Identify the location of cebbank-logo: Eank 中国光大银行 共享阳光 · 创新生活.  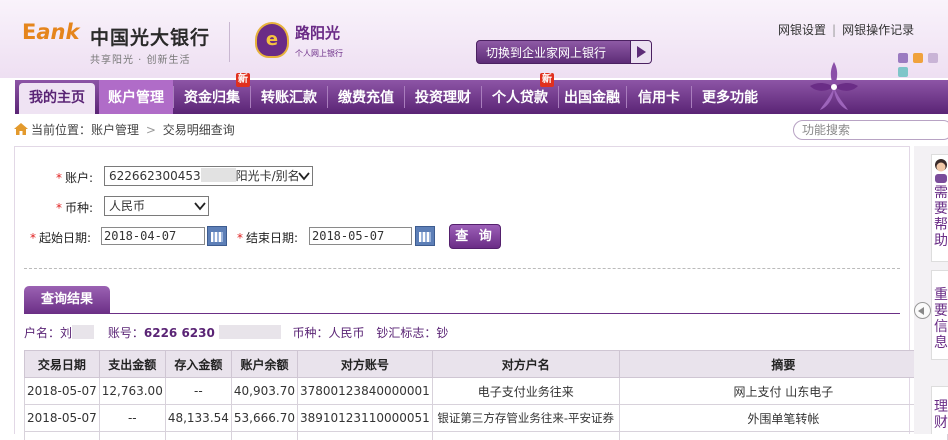
(50, 32).